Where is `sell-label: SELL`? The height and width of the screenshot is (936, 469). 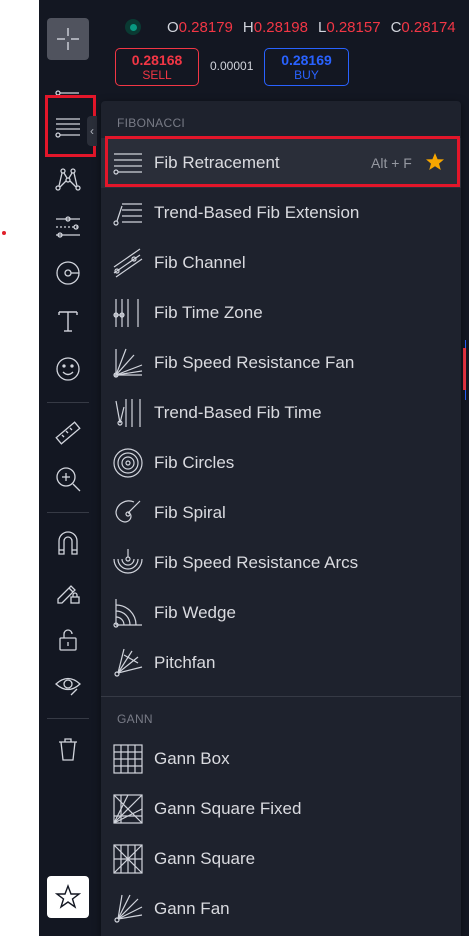
sell-label: SELL is located at coordinates (157, 75).